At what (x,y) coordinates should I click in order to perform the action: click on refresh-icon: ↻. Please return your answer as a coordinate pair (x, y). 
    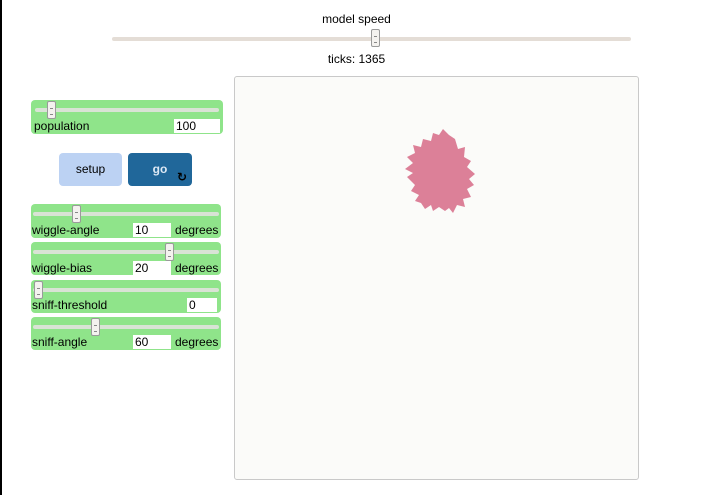
    Looking at the image, I should click on (182, 177).